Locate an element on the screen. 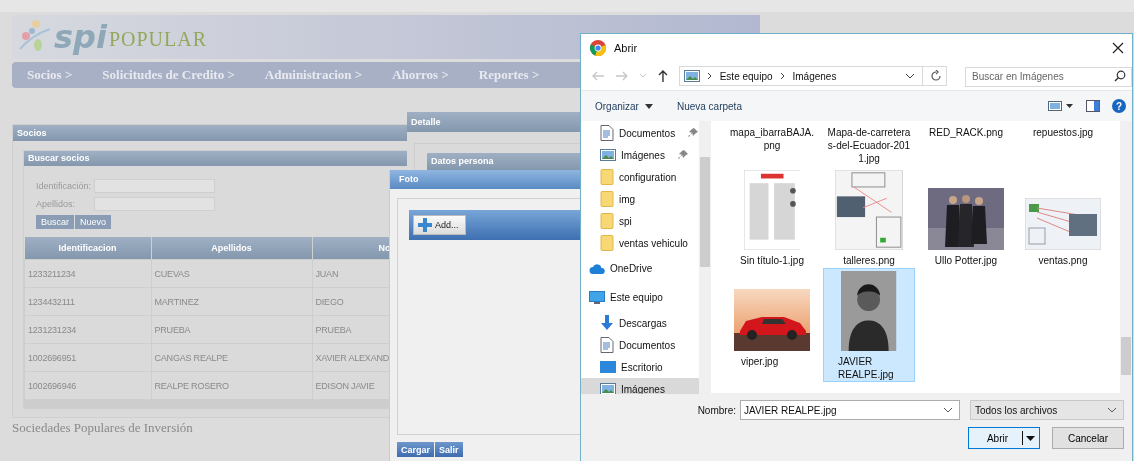 The image size is (1134, 461). file-item: repuestos.jpg is located at coordinates (1063, 146).